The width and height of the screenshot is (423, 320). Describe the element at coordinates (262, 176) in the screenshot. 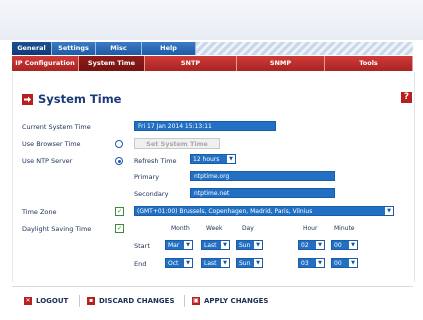

I see `primary-ntp-input: ntptime.org` at that location.